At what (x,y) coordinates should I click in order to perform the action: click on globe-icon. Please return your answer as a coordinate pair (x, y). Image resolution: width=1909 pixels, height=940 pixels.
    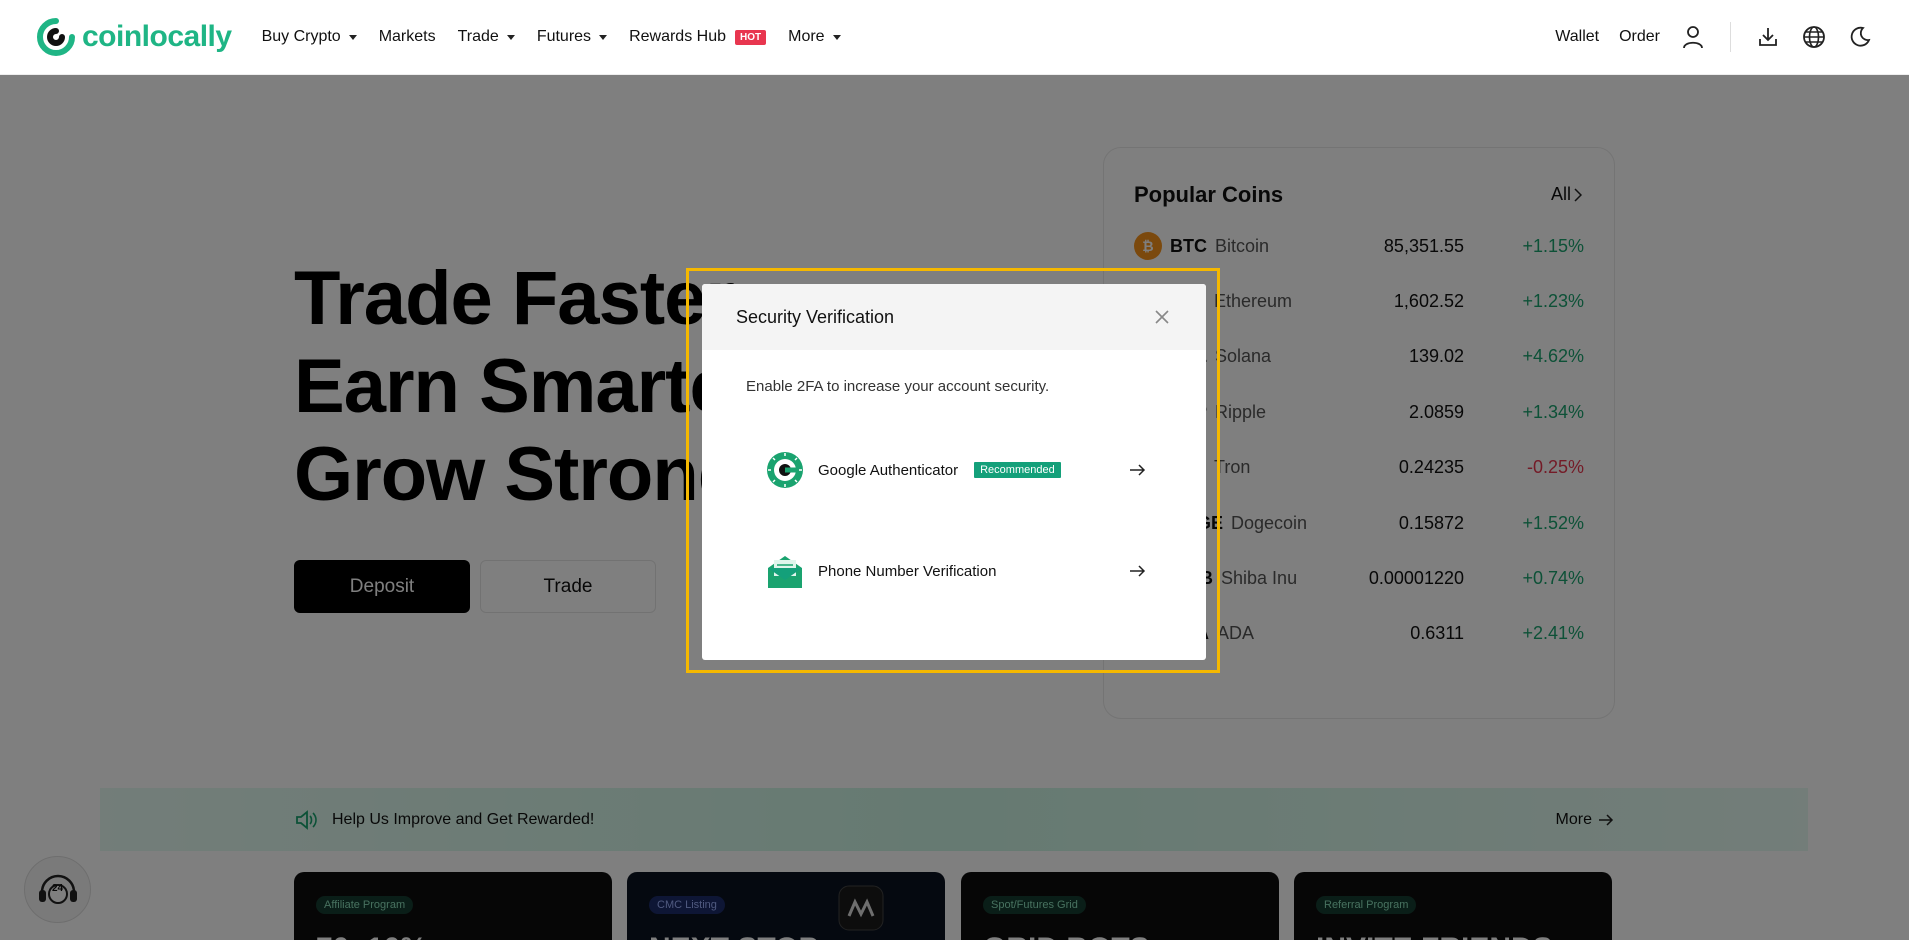
    Looking at the image, I should click on (1814, 37).